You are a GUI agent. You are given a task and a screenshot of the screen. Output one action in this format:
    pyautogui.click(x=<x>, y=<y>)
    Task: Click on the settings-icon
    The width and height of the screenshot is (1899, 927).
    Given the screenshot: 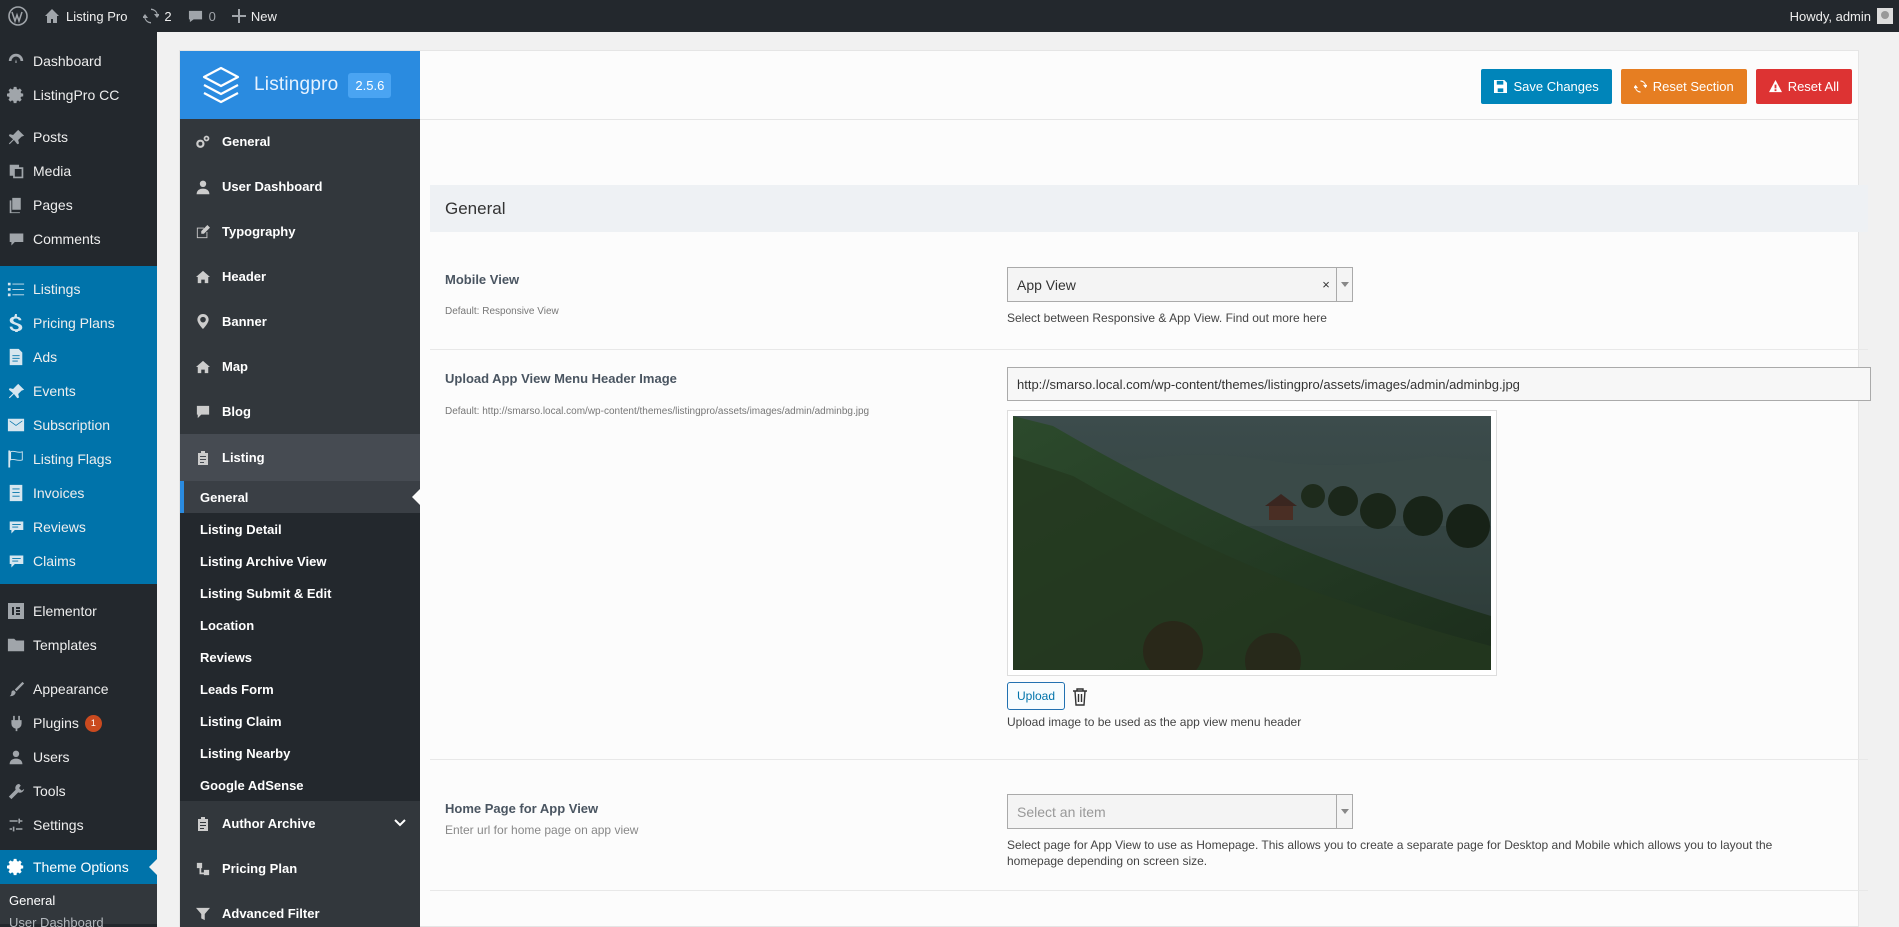 What is the action you would take?
    pyautogui.click(x=16, y=825)
    